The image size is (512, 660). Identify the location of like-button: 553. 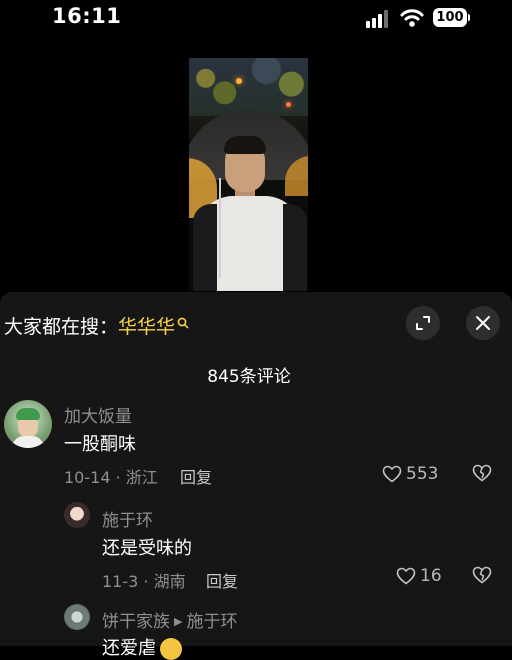
(410, 474).